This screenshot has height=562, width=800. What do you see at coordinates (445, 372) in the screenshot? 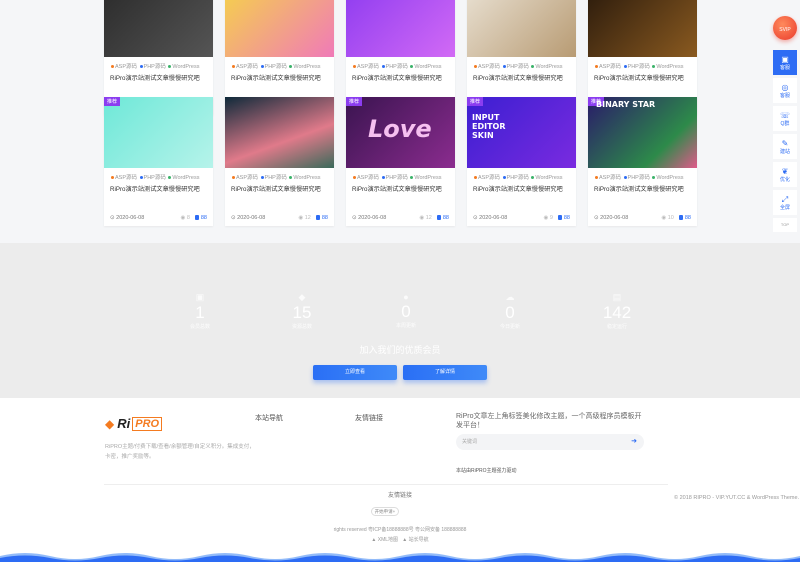
I see `learn-more-button: 了解详情` at bounding box center [445, 372].